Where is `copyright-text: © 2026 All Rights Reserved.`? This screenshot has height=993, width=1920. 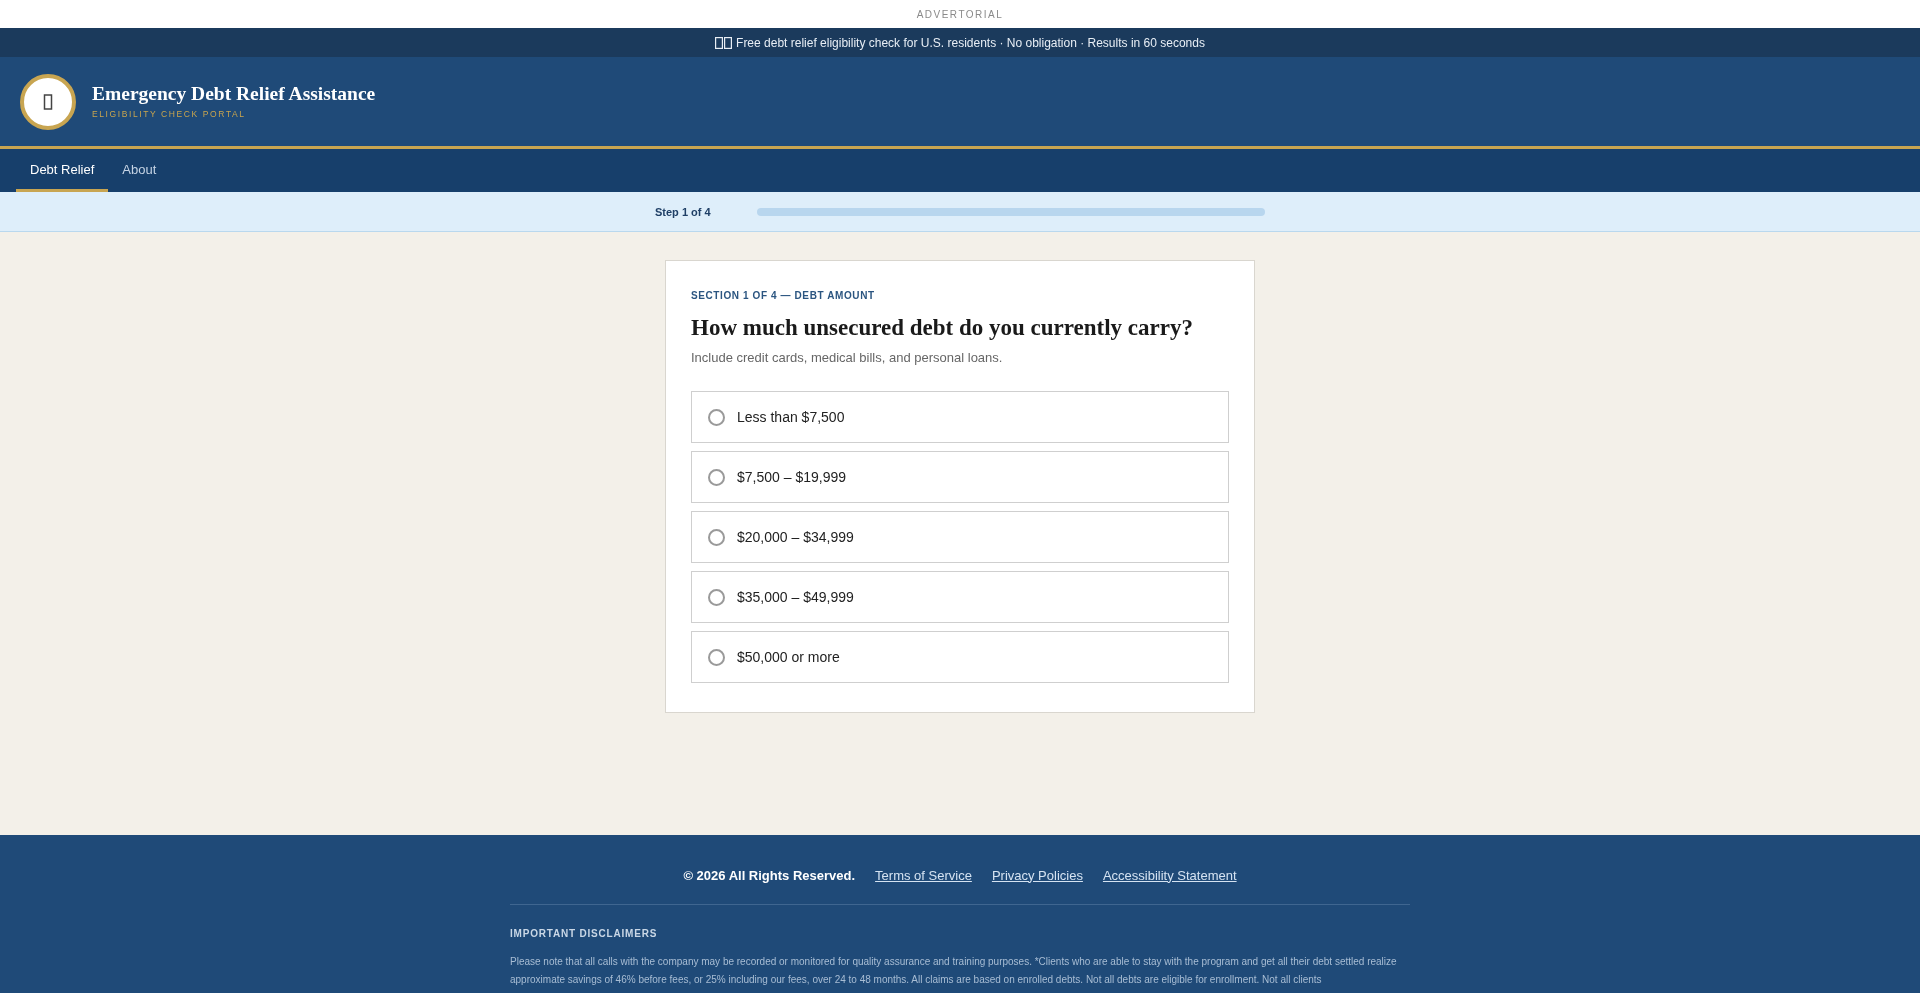
copyright-text: © 2026 All Rights Reserved. is located at coordinates (769, 875).